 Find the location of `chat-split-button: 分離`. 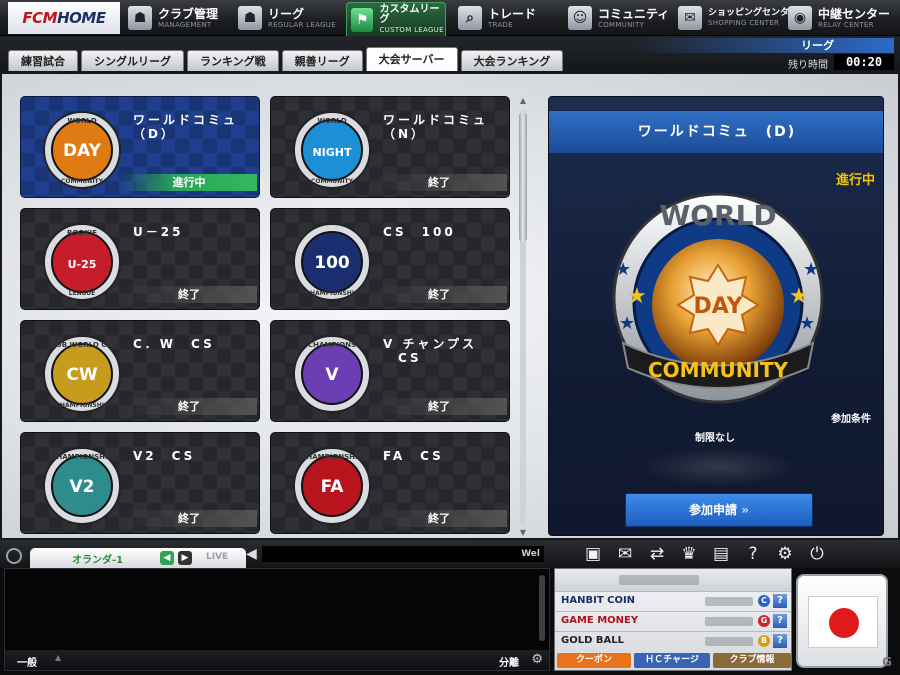

chat-split-button: 分離 is located at coordinates (509, 661).